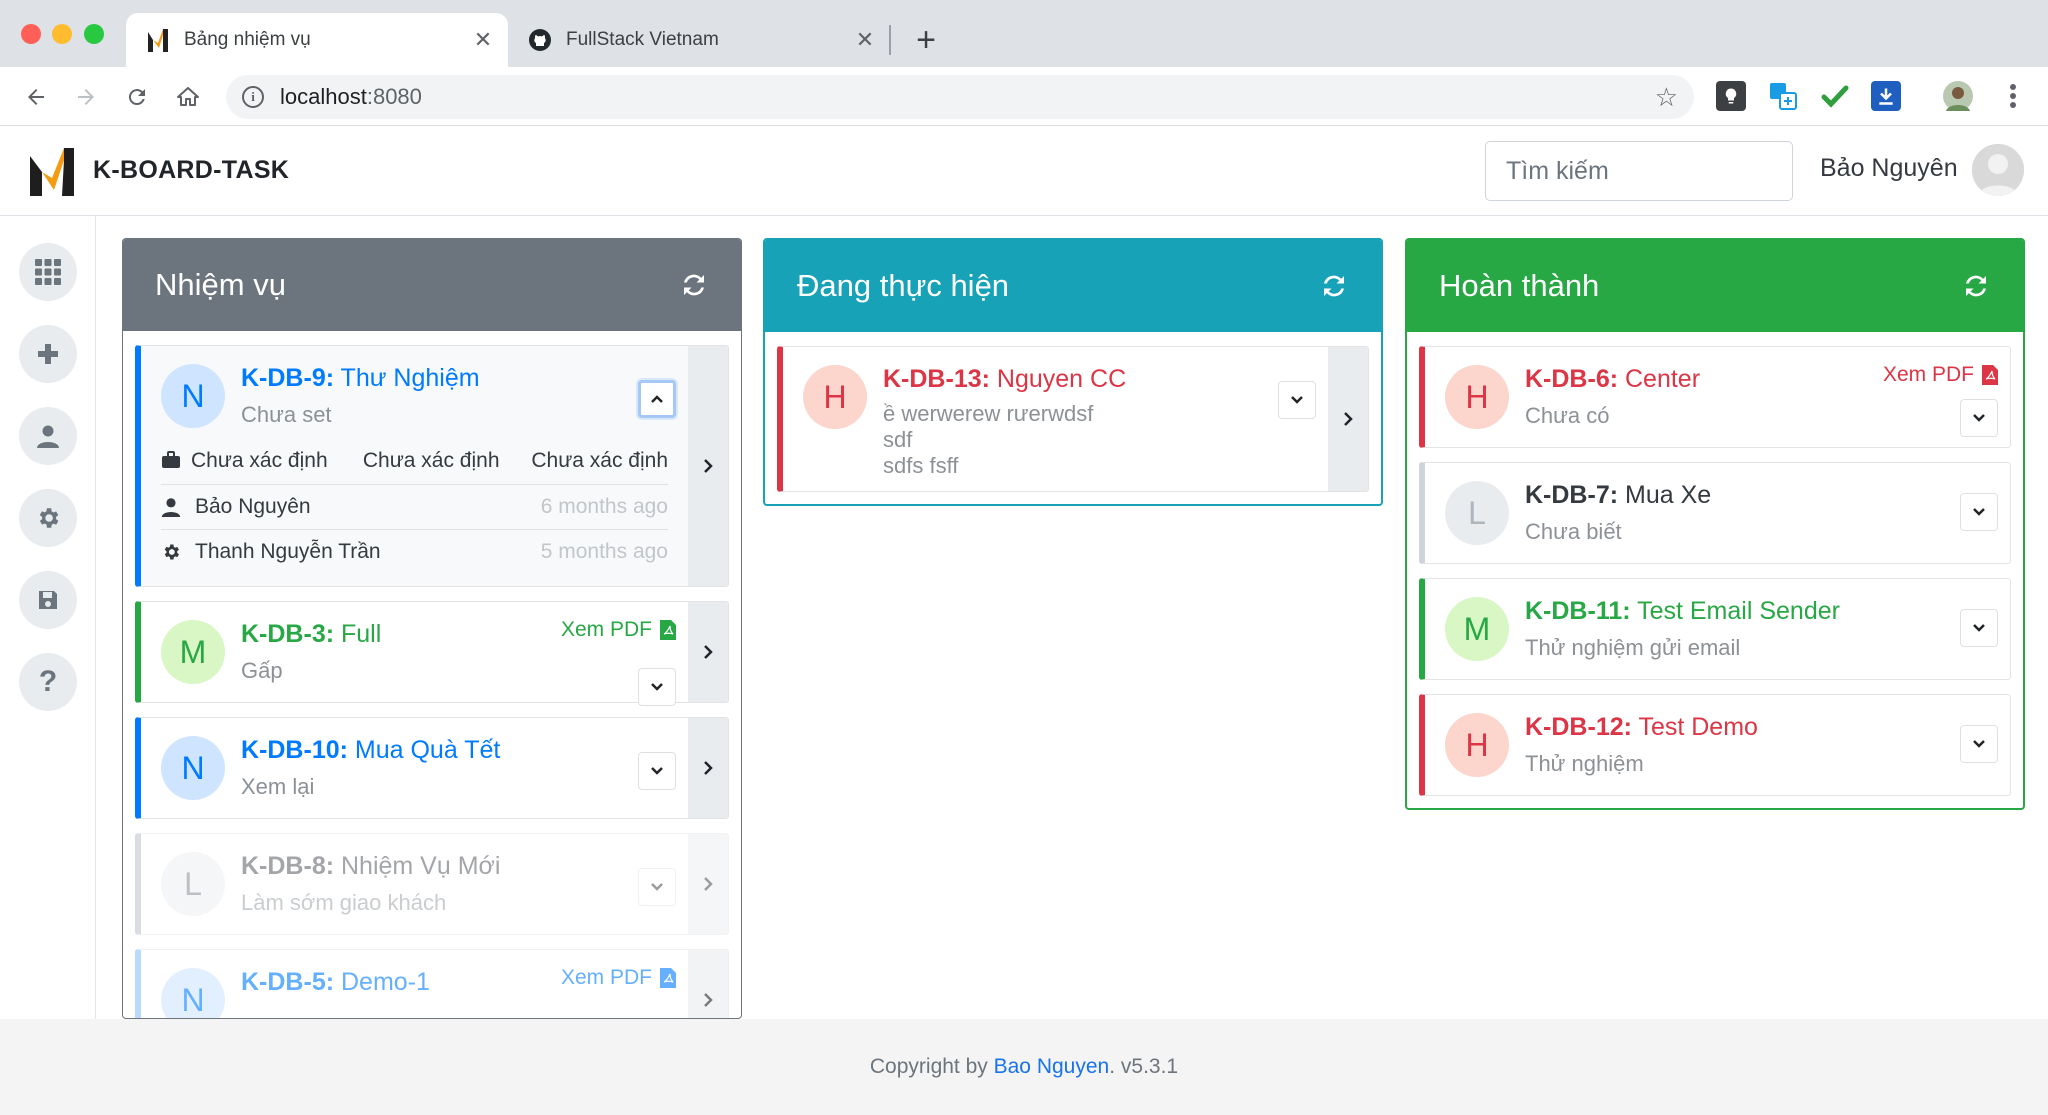  I want to click on sidebar-help-button: ?, so click(48, 682).